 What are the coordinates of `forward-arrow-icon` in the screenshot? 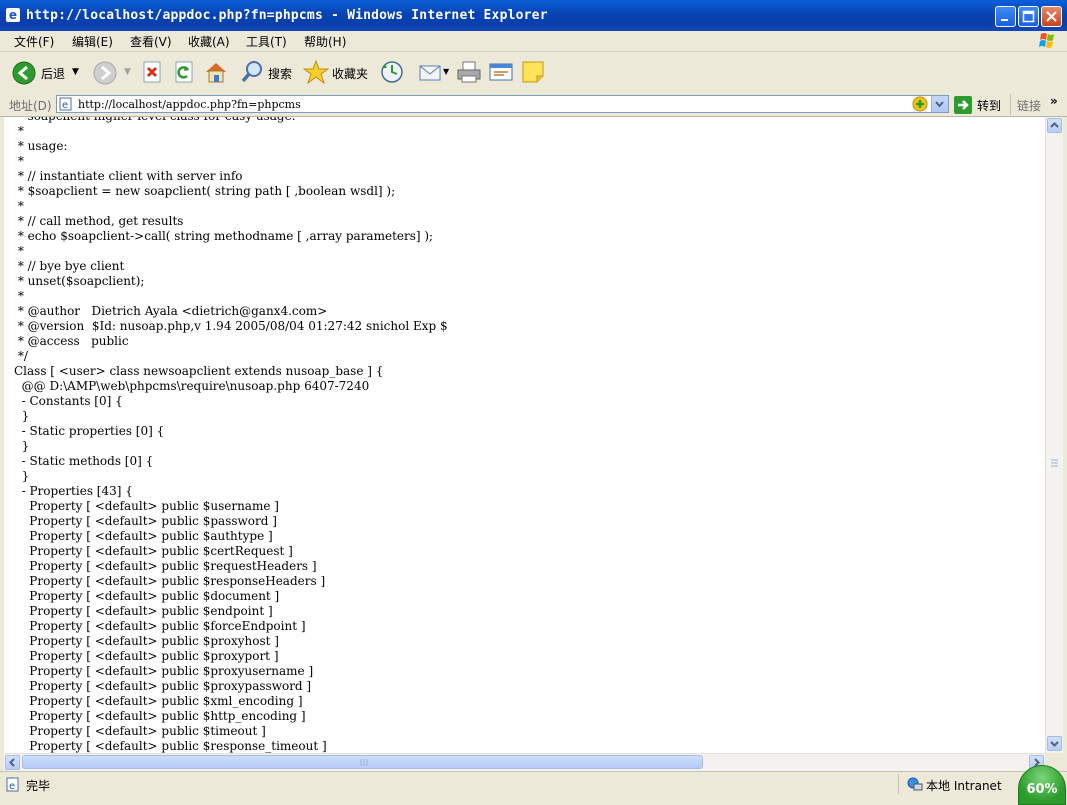 It's located at (105, 73).